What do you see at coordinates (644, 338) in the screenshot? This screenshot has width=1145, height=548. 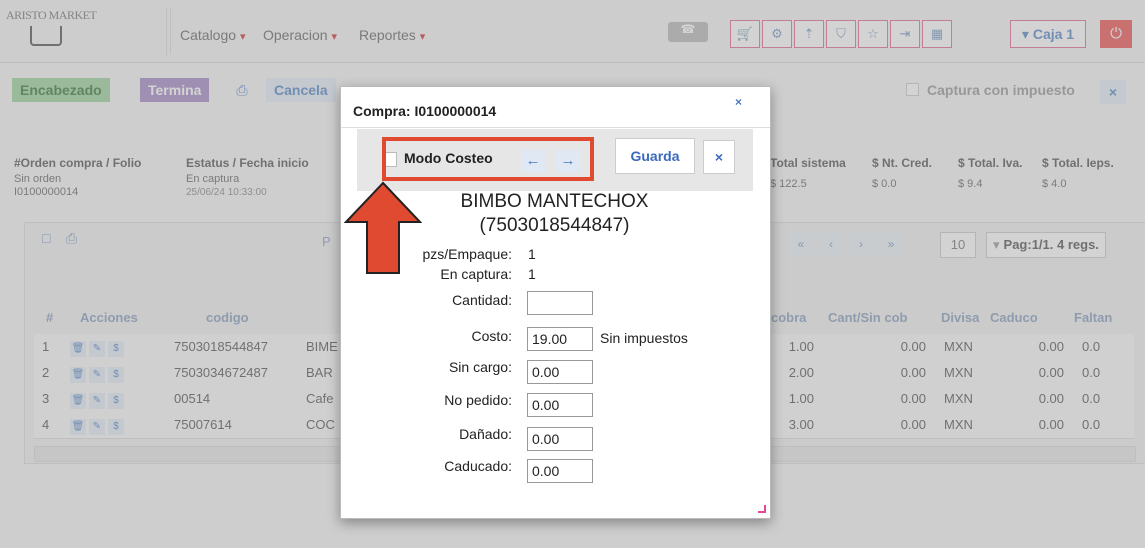 I see `sin-impuestos-label: Sin impuestos` at bounding box center [644, 338].